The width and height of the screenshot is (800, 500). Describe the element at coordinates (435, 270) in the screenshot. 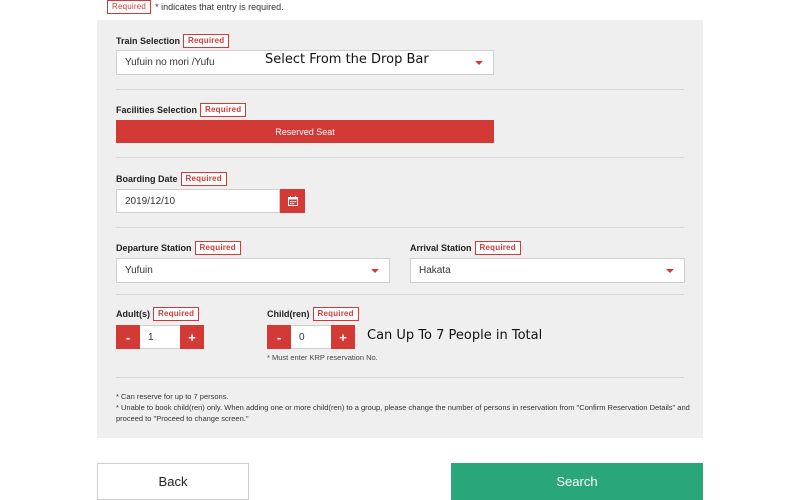

I see `arrival-station-value: Hakata` at that location.